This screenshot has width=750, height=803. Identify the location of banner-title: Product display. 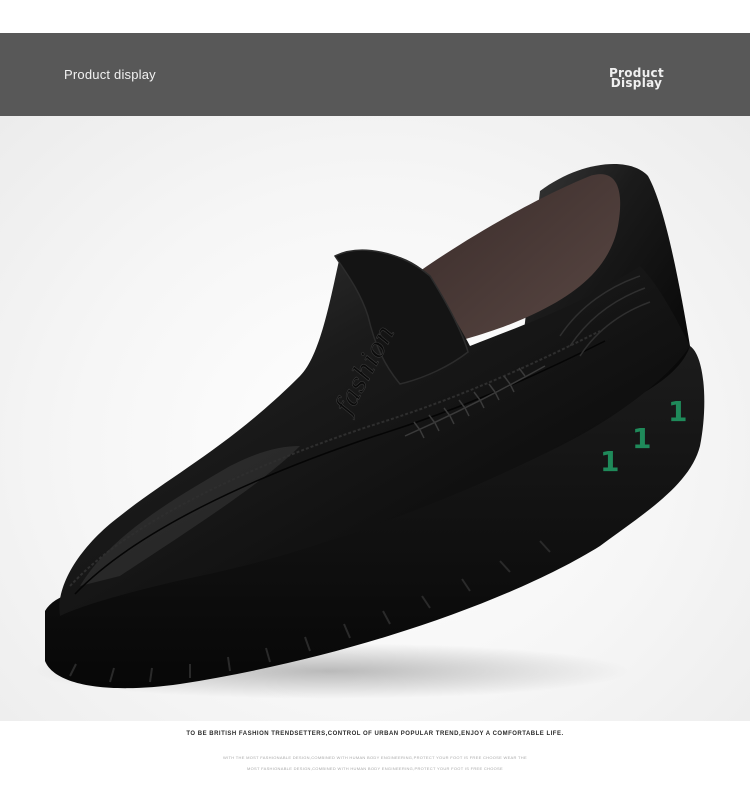
(110, 74).